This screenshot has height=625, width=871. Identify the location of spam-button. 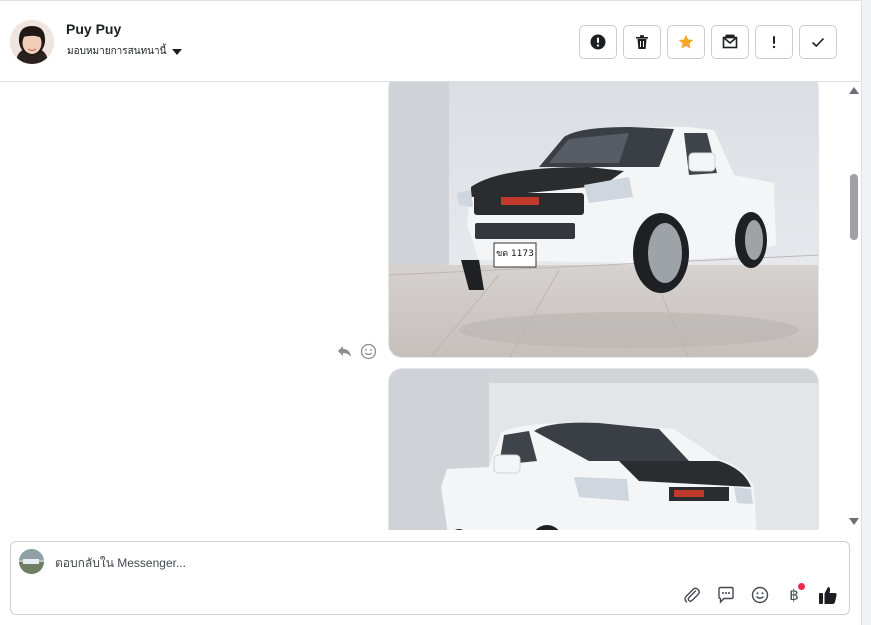
(598, 42).